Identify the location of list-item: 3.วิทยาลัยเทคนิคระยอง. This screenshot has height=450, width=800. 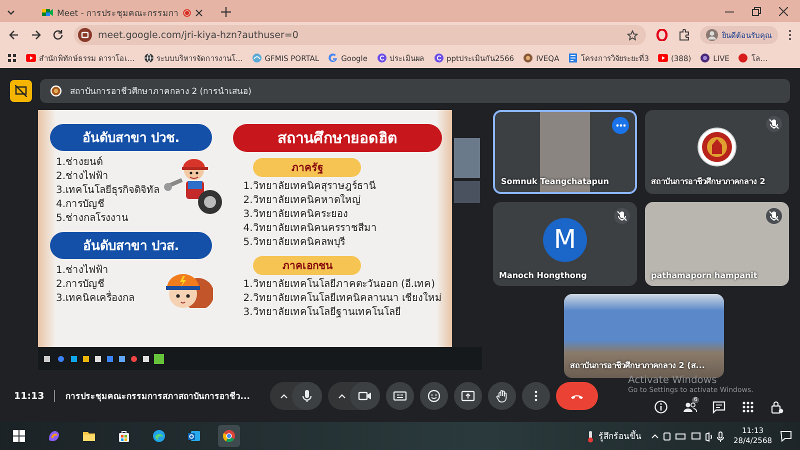
(296, 215).